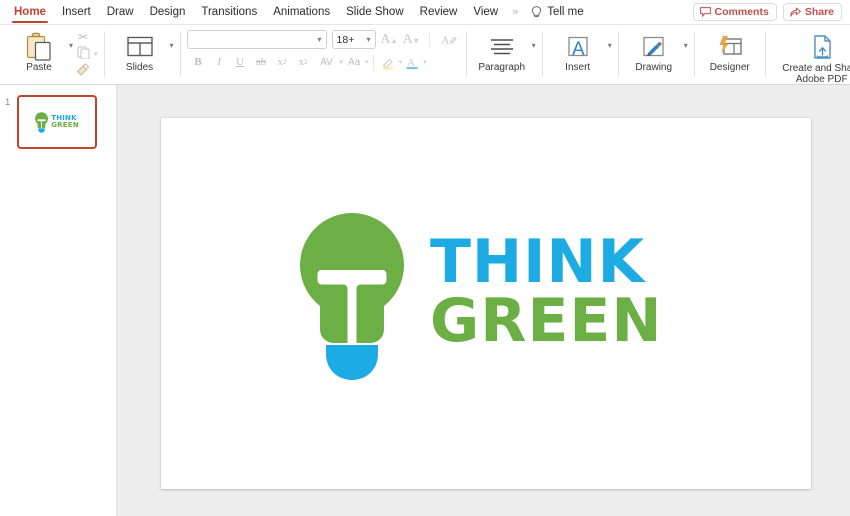 The height and width of the screenshot is (516, 850). I want to click on format-painter-button, so click(85, 71).